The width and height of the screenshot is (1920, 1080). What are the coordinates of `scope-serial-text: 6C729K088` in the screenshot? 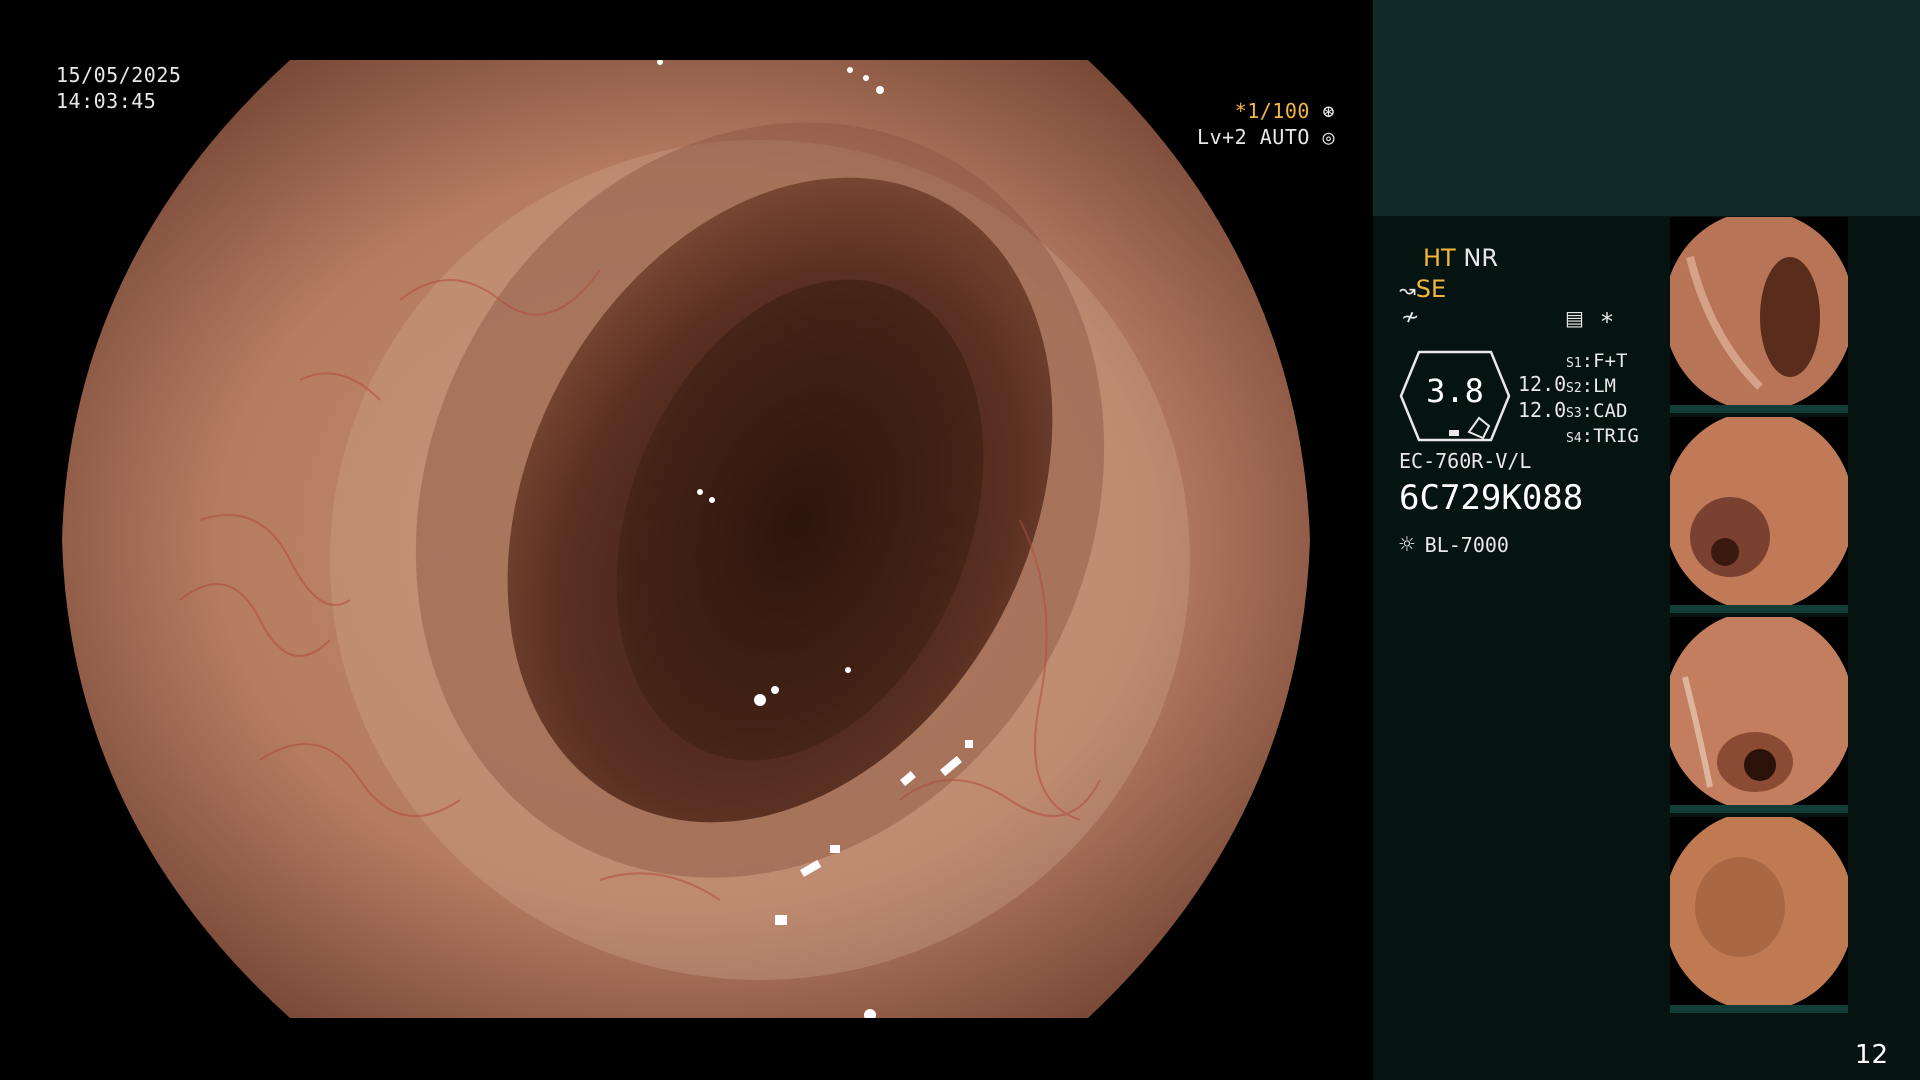 It's located at (1491, 498).